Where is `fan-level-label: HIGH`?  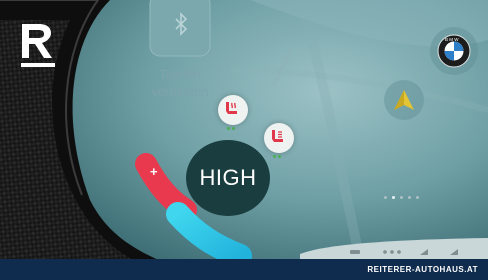
fan-level-label: HIGH is located at coordinates (228, 177).